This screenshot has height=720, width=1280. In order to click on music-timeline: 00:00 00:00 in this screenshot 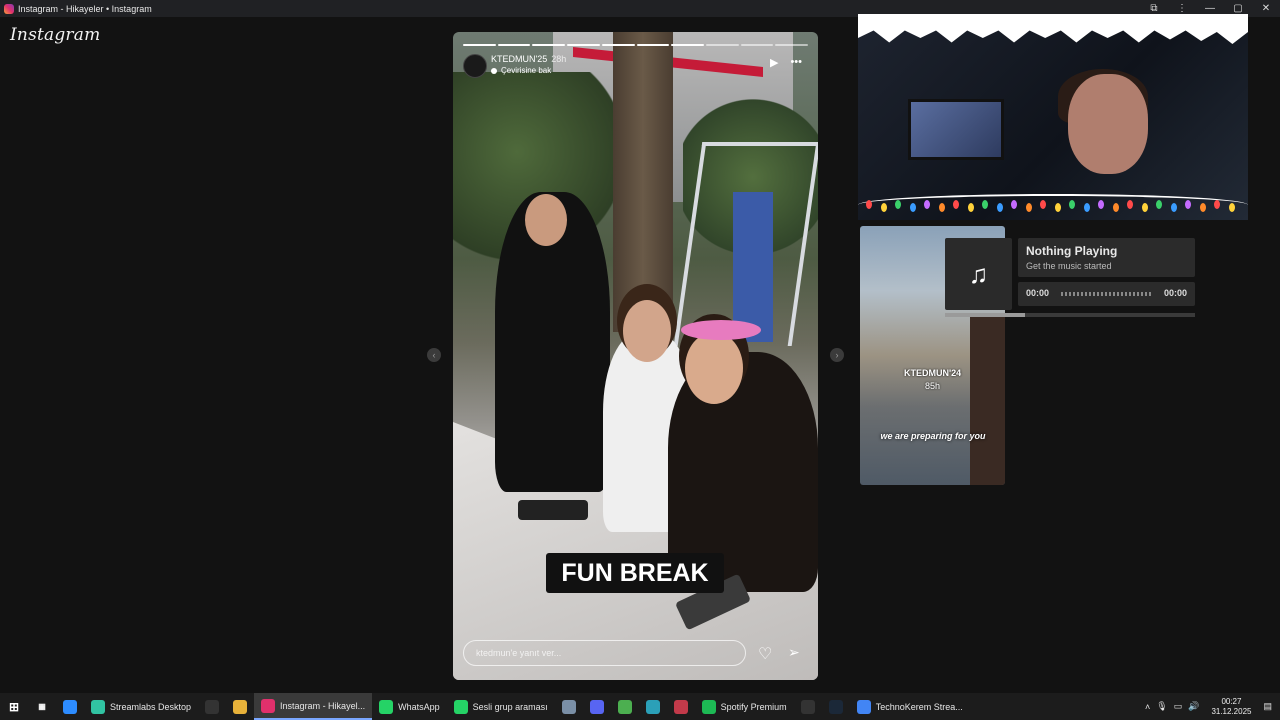, I will do `click(1106, 294)`.